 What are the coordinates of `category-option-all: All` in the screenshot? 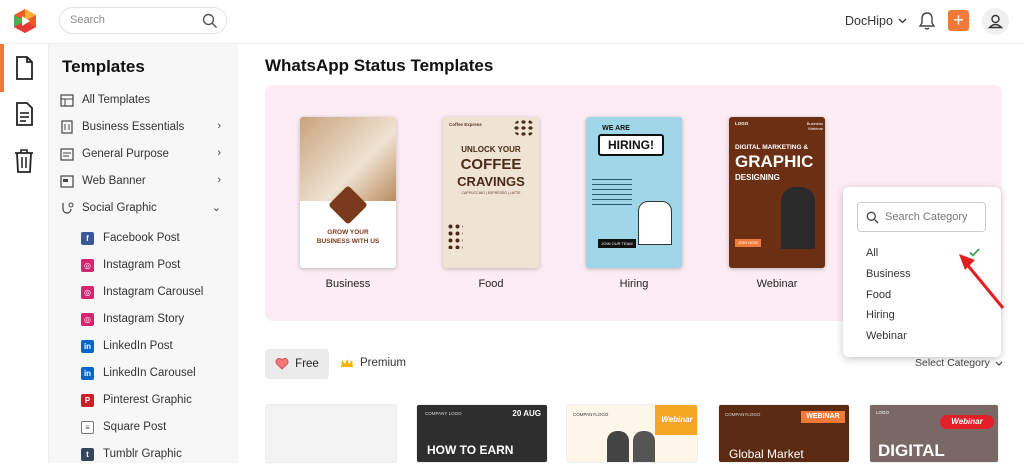 It's located at (872, 253).